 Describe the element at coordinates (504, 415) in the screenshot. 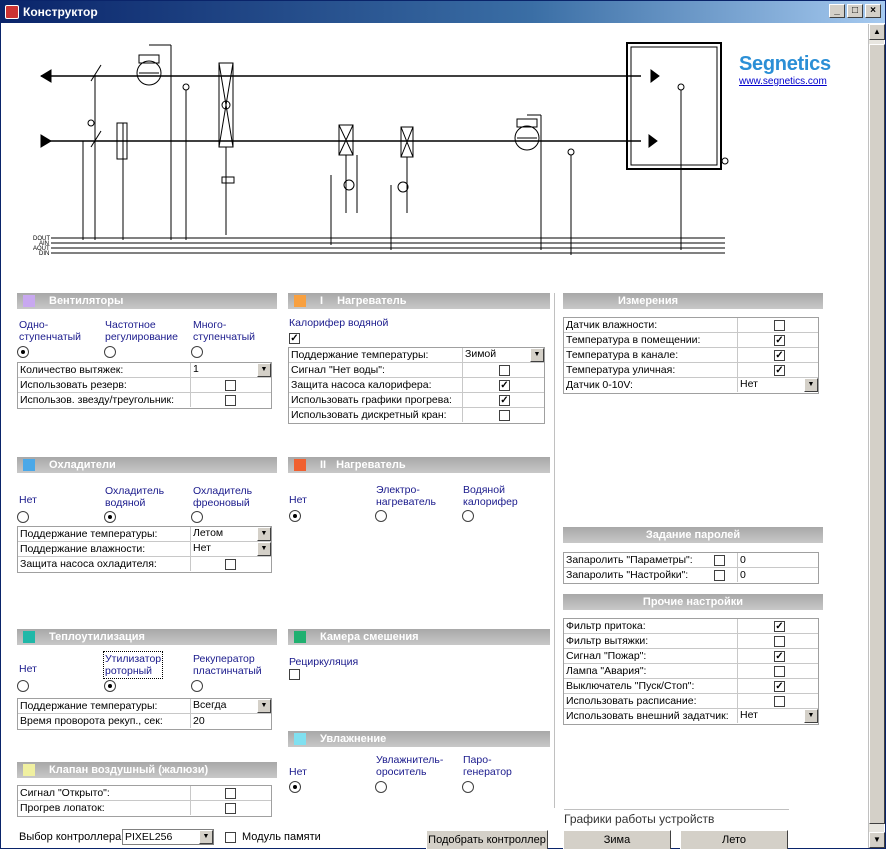

I see `heater1-discrete-checkbox` at that location.